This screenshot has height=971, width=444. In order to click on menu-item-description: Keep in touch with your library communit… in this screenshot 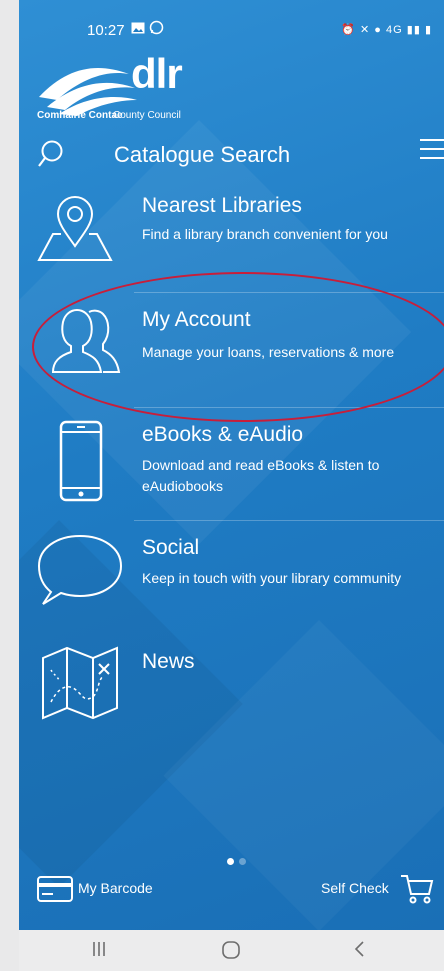, I will do `click(272, 578)`.